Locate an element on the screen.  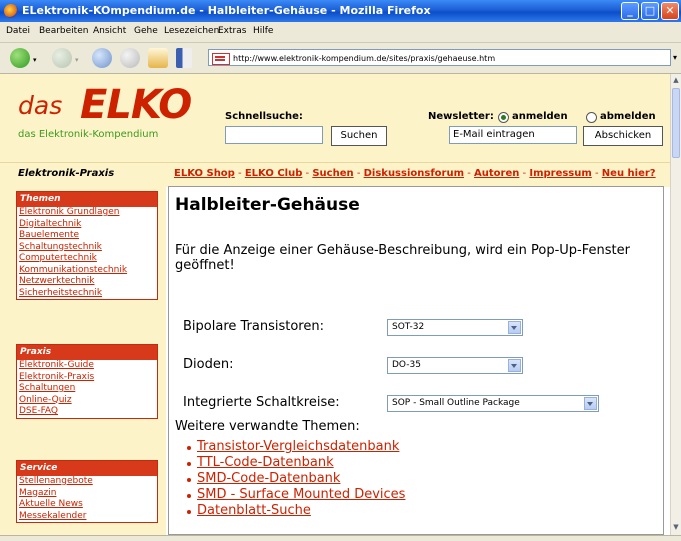
home-icon is located at coordinates (158, 58).